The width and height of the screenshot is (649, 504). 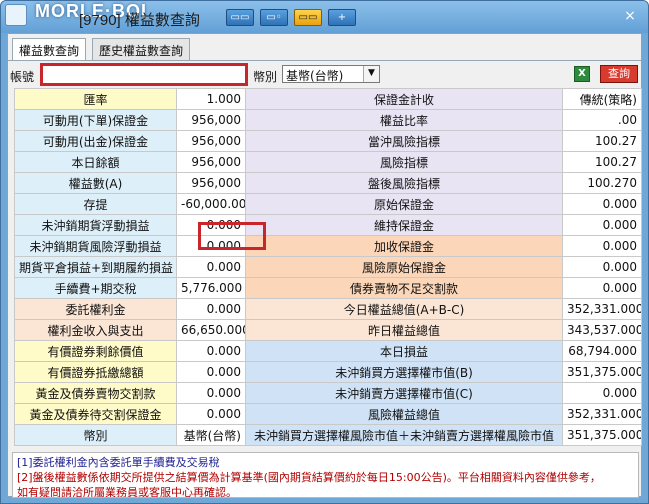 What do you see at coordinates (324, 17) in the screenshot?
I see `title-bar: MORLE·BOI [9790] 權益數查詢 ▭▭ ▭◦ ▭▭ + ×` at bounding box center [324, 17].